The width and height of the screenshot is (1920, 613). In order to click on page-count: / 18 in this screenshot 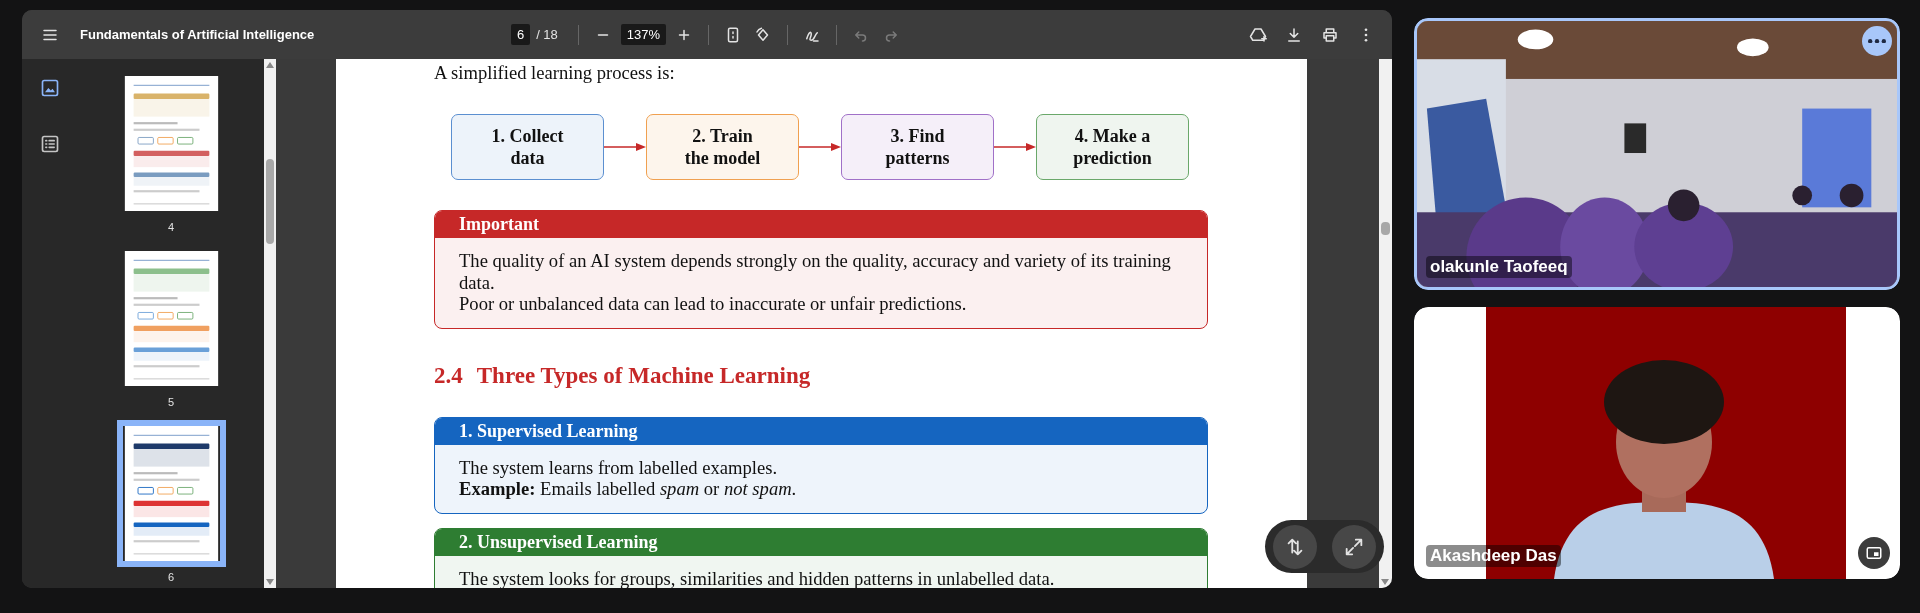, I will do `click(547, 34)`.